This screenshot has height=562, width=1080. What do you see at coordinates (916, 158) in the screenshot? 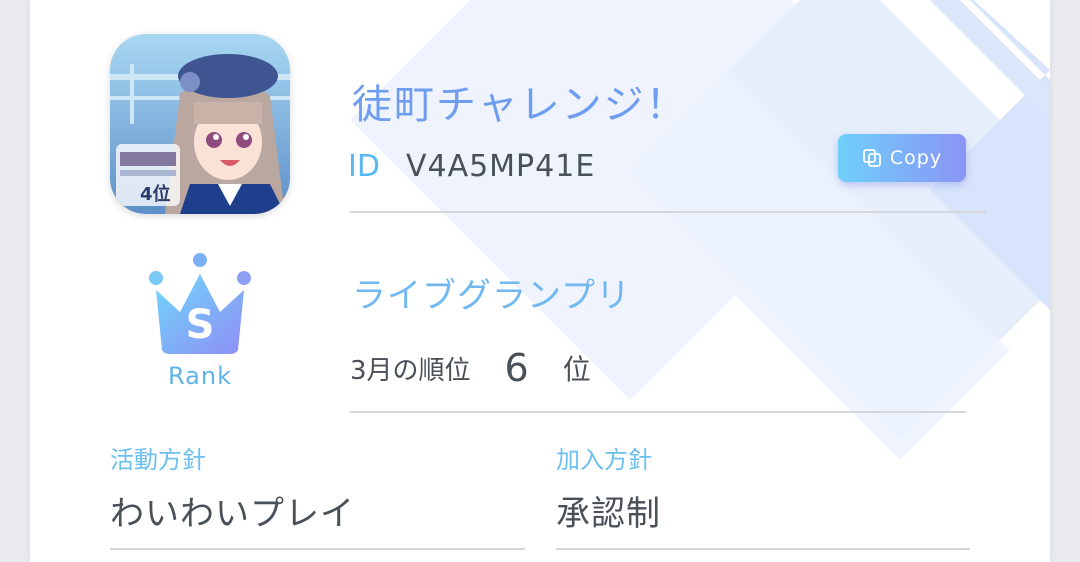
I see `copy-button-label: Copy` at bounding box center [916, 158].